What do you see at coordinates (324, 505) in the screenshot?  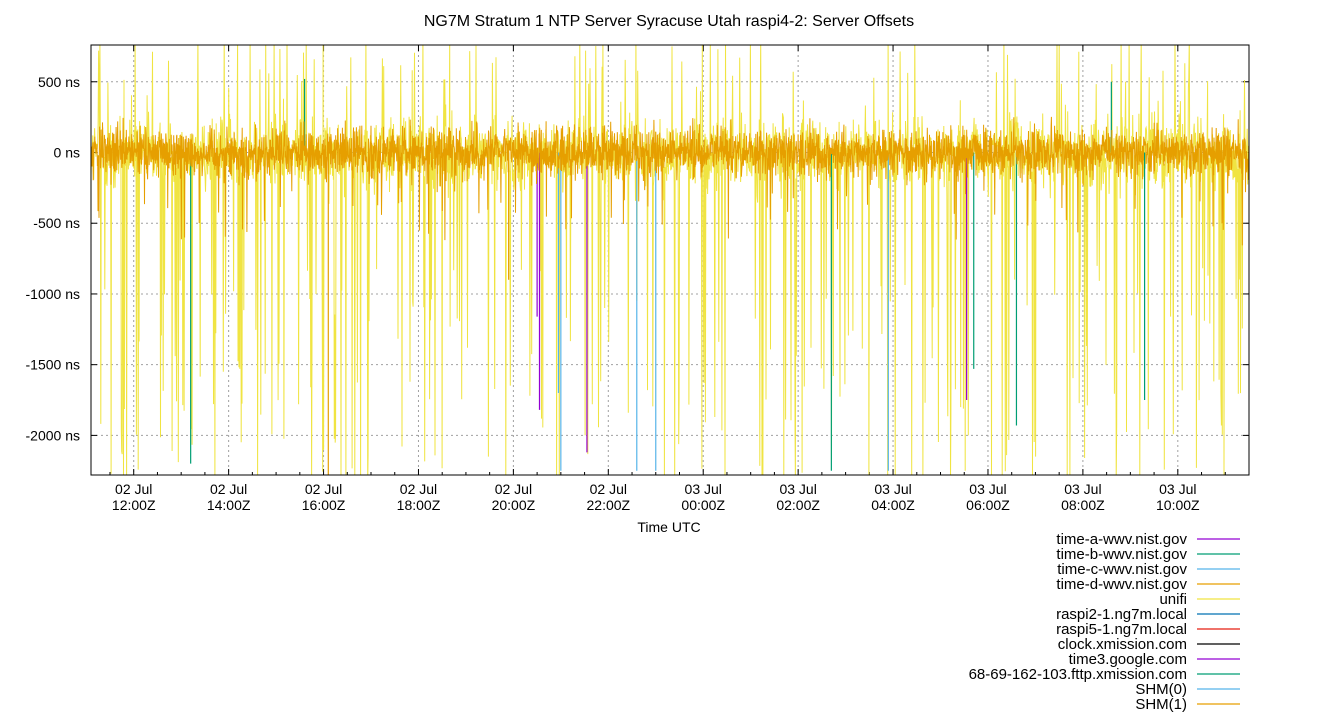 I see `x-tick-time: 16:00Z` at bounding box center [324, 505].